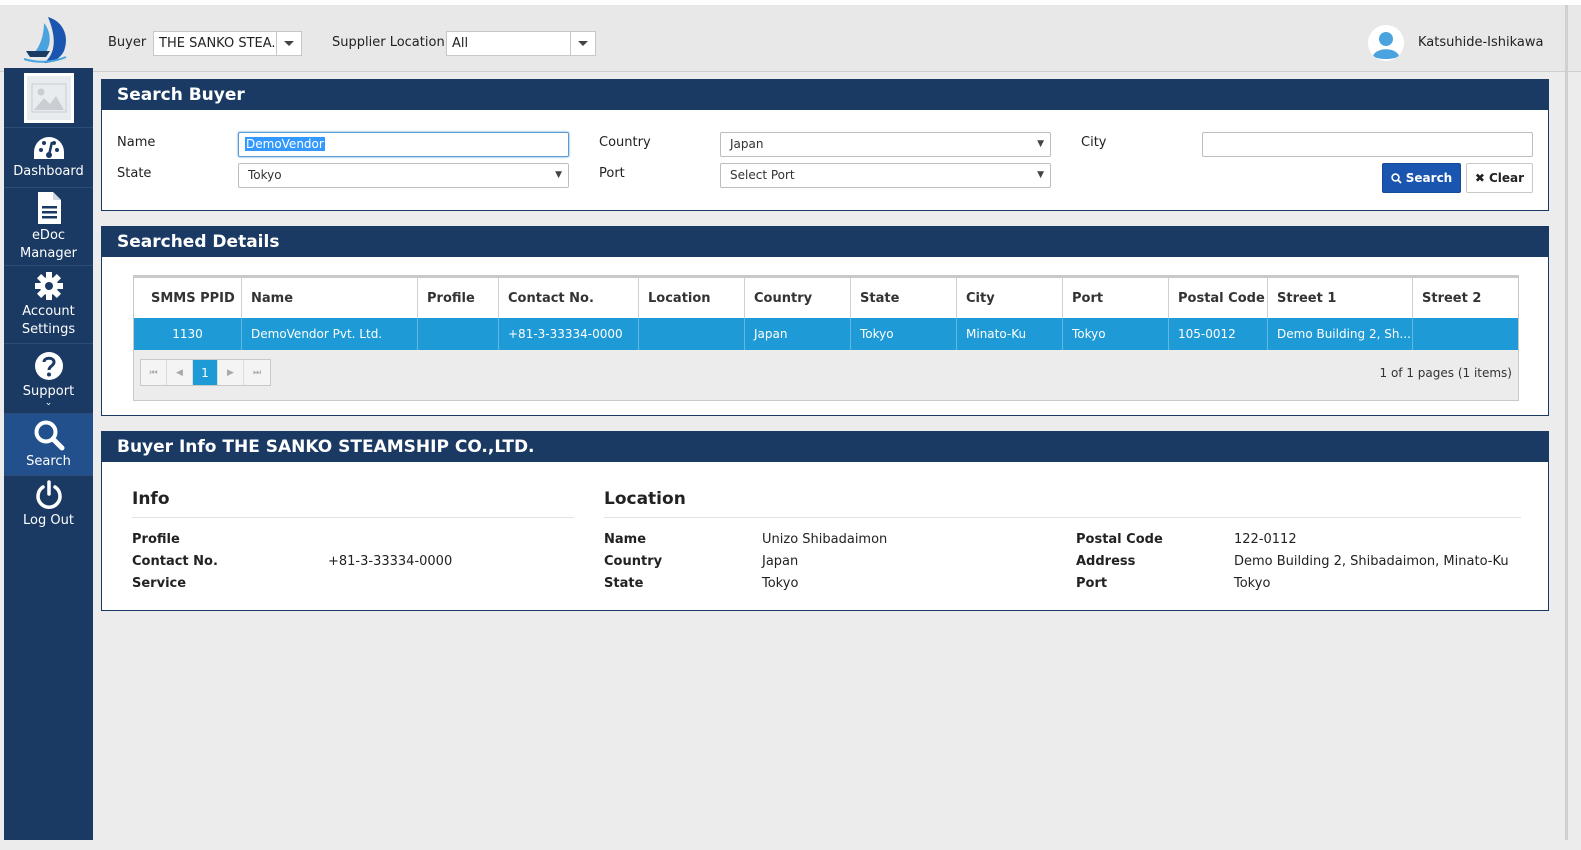 The width and height of the screenshot is (1581, 850). Describe the element at coordinates (633, 561) in the screenshot. I see `location-country-label: Country` at that location.